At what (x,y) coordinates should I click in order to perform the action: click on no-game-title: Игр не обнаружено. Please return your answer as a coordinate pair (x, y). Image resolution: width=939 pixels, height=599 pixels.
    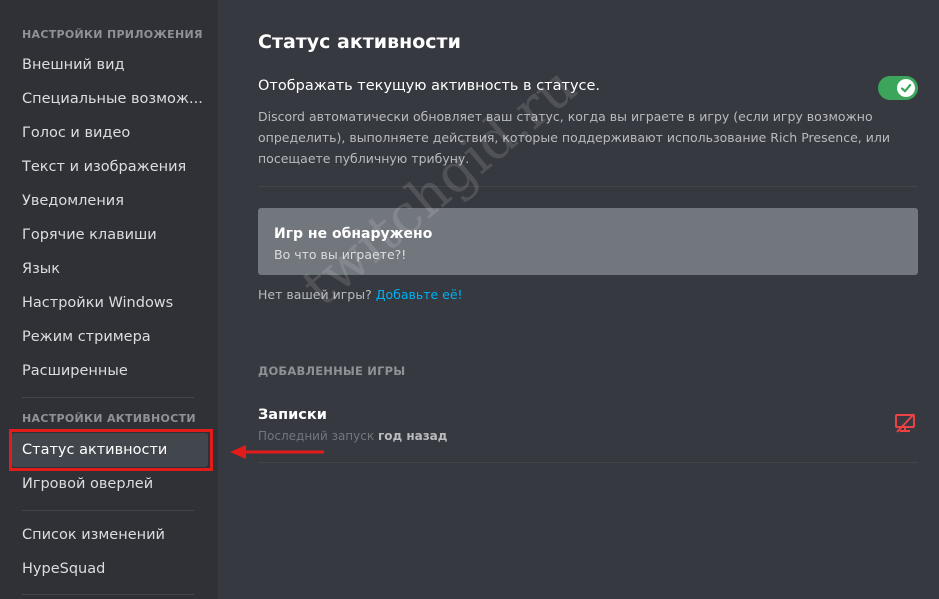
    Looking at the image, I should click on (353, 234).